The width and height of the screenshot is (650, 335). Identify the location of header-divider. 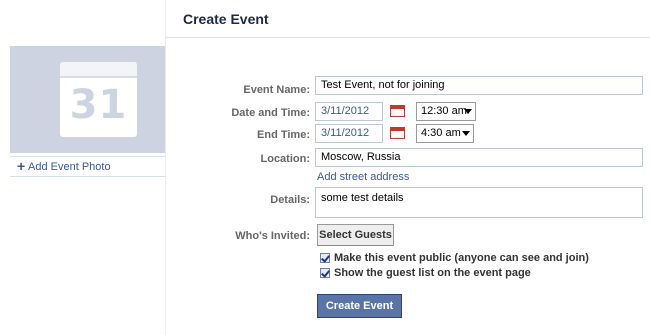
(408, 37).